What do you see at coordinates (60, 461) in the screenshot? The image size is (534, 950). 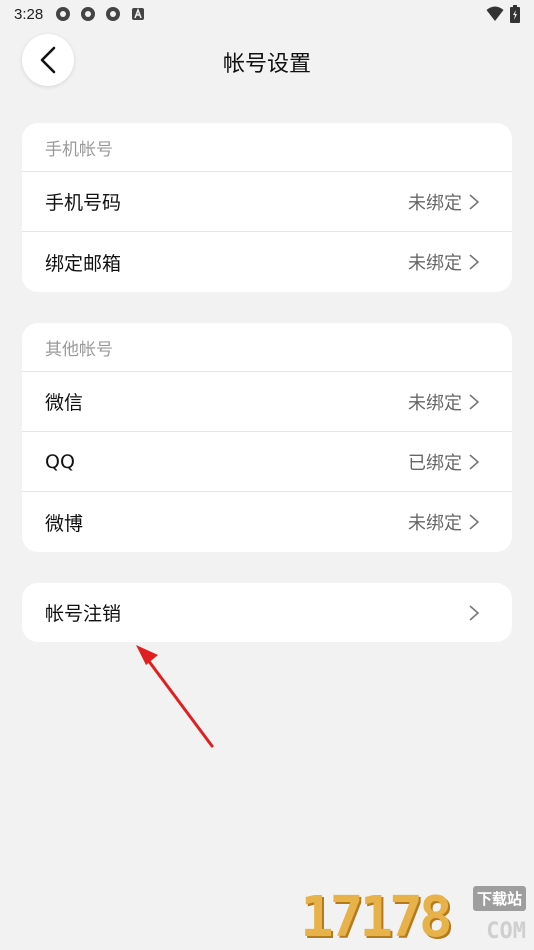 I see `row-label: QQ` at bounding box center [60, 461].